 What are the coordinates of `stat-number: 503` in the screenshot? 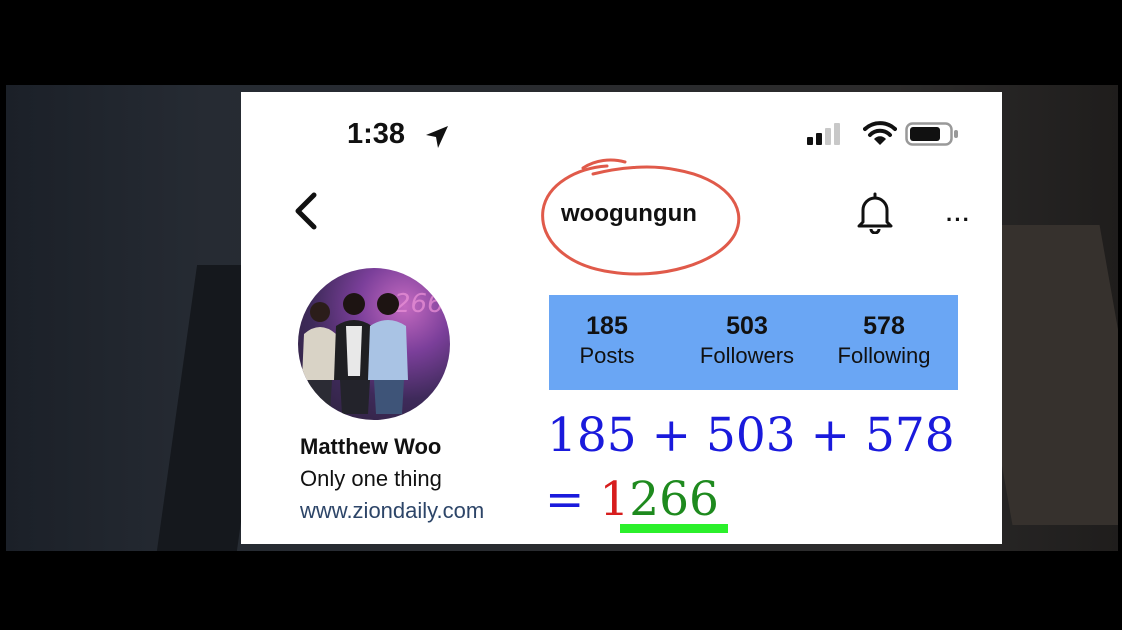 It's located at (747, 326).